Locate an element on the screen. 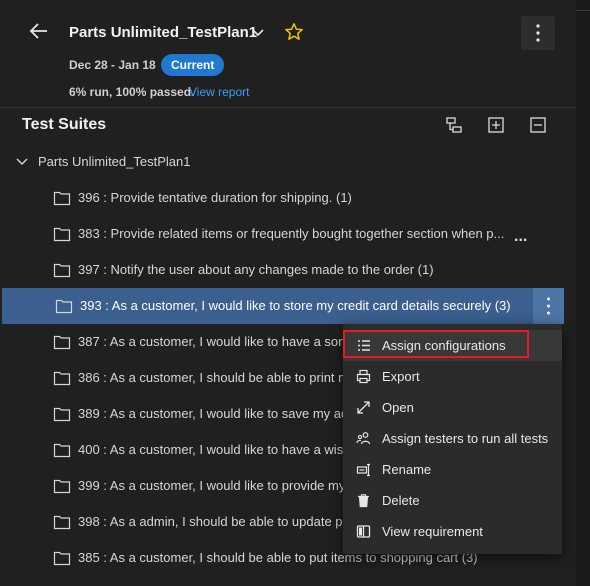 Image resolution: width=590 pixels, height=586 pixels. menu-item: Export is located at coordinates (452, 376).